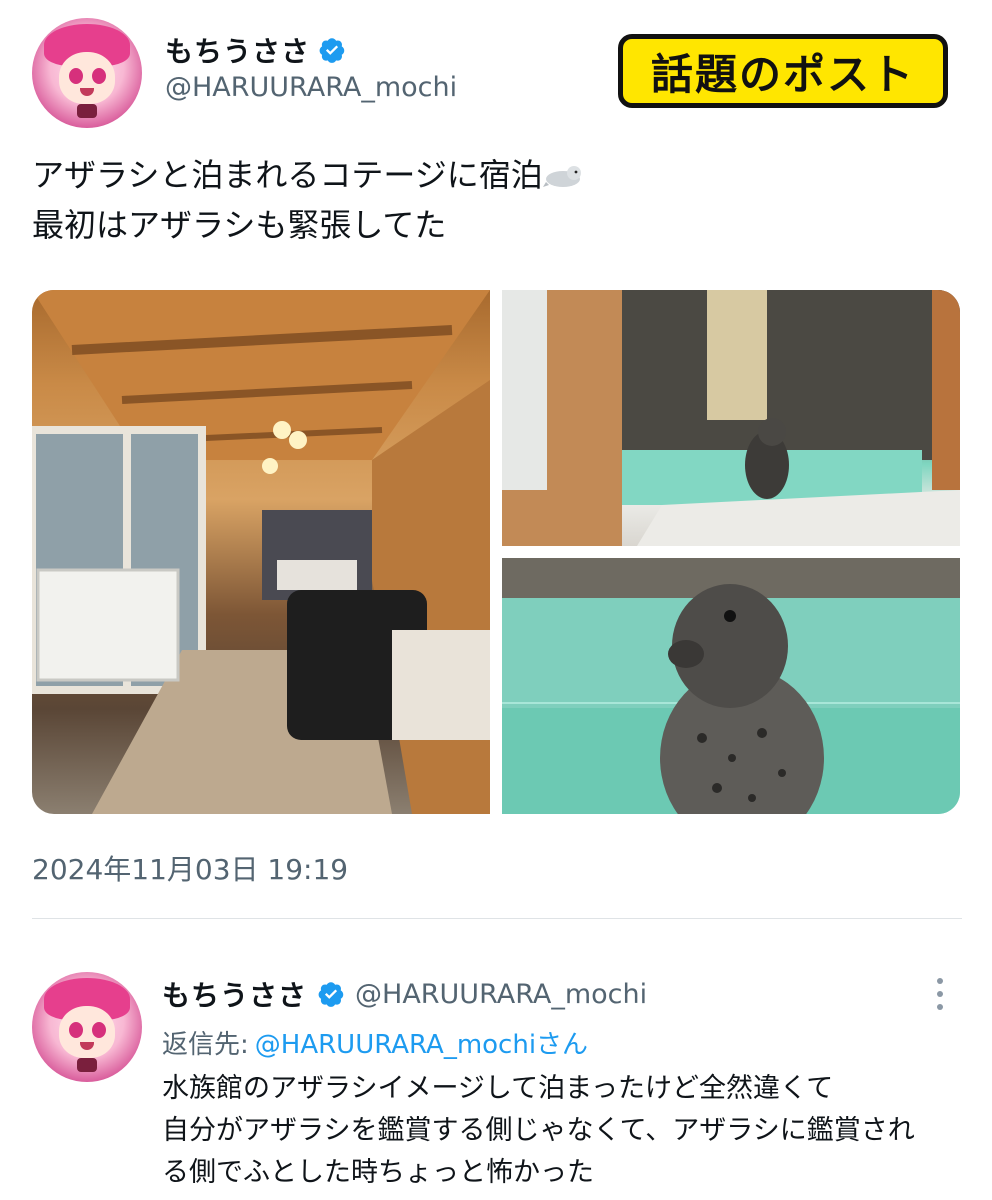  What do you see at coordinates (501, 994) in the screenshot?
I see `reply-author-handle: @HARUURARA_mochi` at bounding box center [501, 994].